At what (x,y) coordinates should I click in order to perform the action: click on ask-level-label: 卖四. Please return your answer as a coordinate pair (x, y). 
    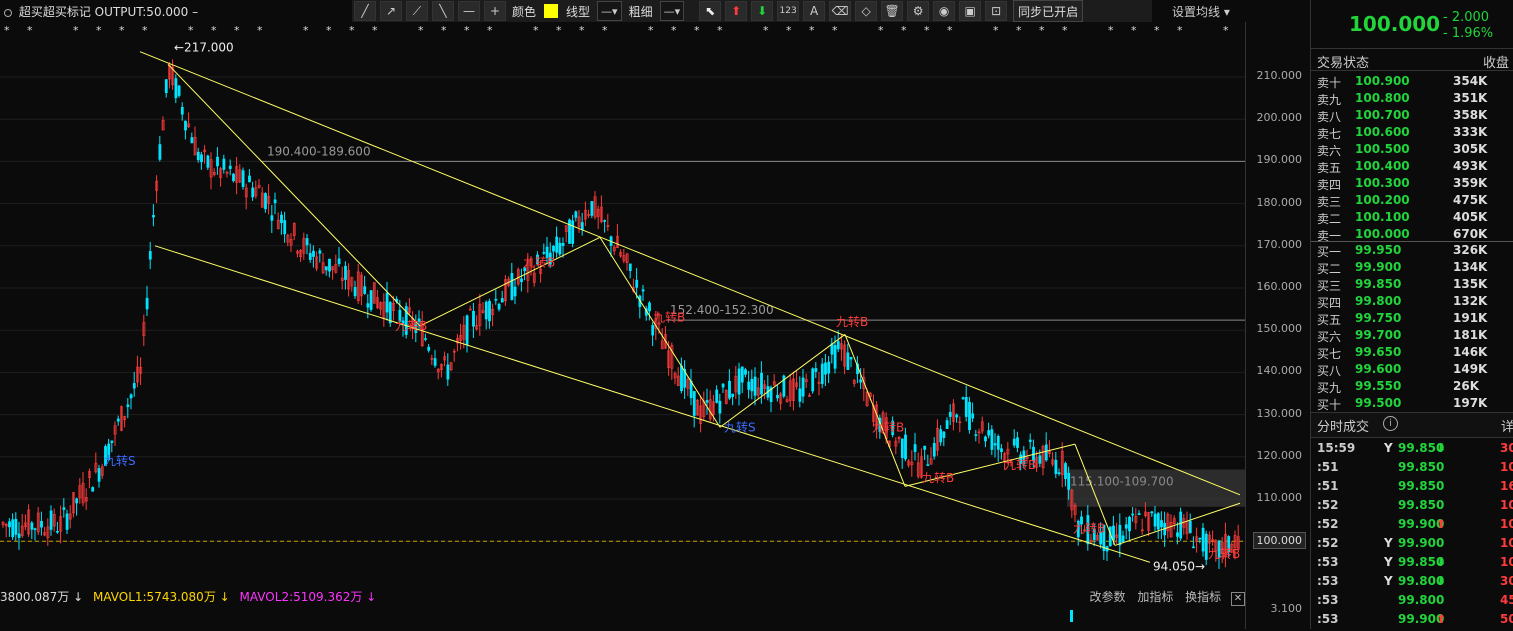
    Looking at the image, I should click on (1329, 185).